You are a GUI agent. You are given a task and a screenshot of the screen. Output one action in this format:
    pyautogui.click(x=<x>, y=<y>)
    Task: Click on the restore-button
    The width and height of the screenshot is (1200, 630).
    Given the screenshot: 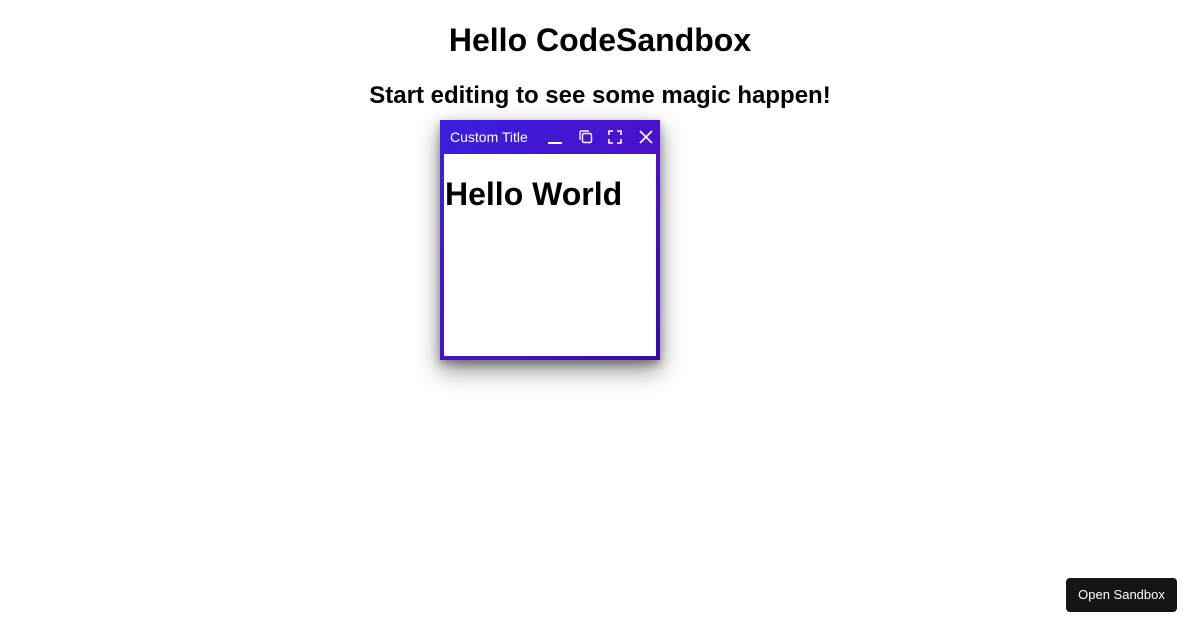 What is the action you would take?
    pyautogui.click(x=586, y=137)
    